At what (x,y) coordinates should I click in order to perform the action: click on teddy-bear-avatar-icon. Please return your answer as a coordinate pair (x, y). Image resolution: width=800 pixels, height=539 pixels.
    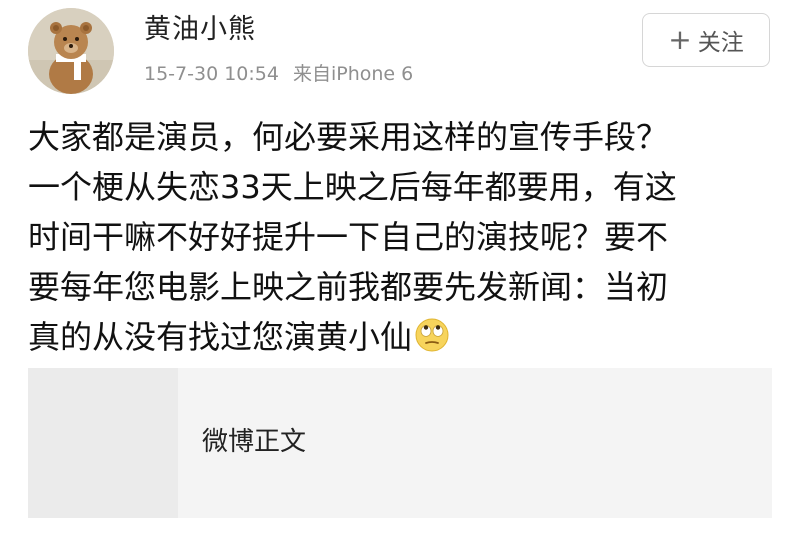
    Looking at the image, I should click on (71, 51).